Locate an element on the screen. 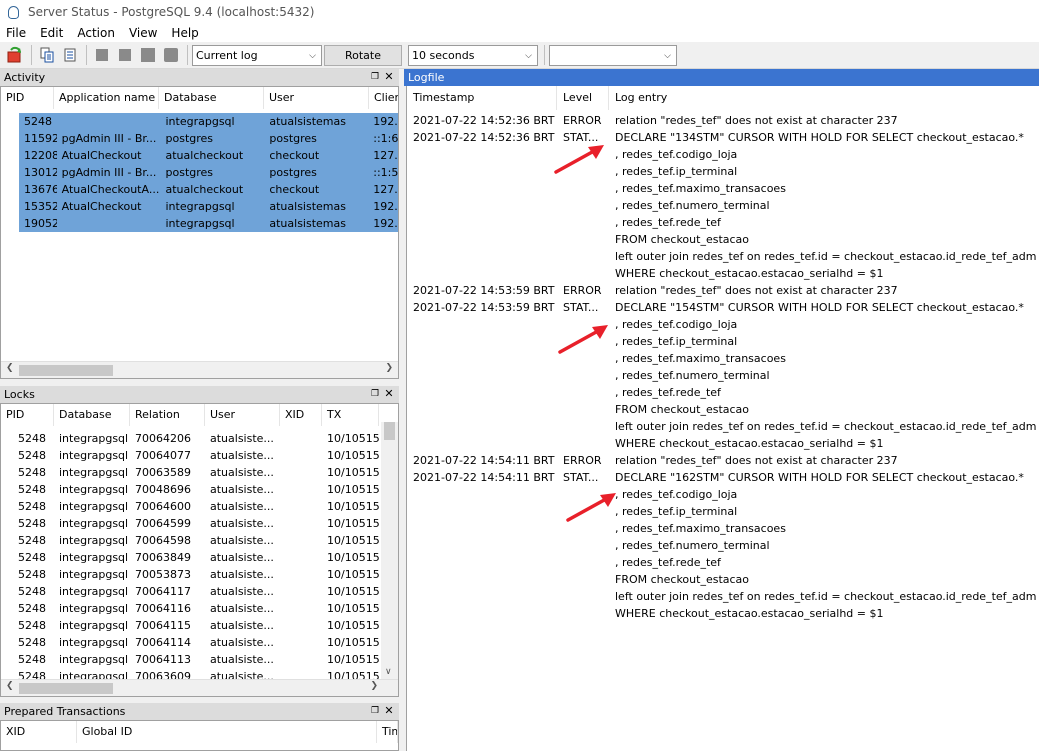 Image resolution: width=1039 pixels, height=751 pixels. menu-edit: Edit is located at coordinates (51, 33).